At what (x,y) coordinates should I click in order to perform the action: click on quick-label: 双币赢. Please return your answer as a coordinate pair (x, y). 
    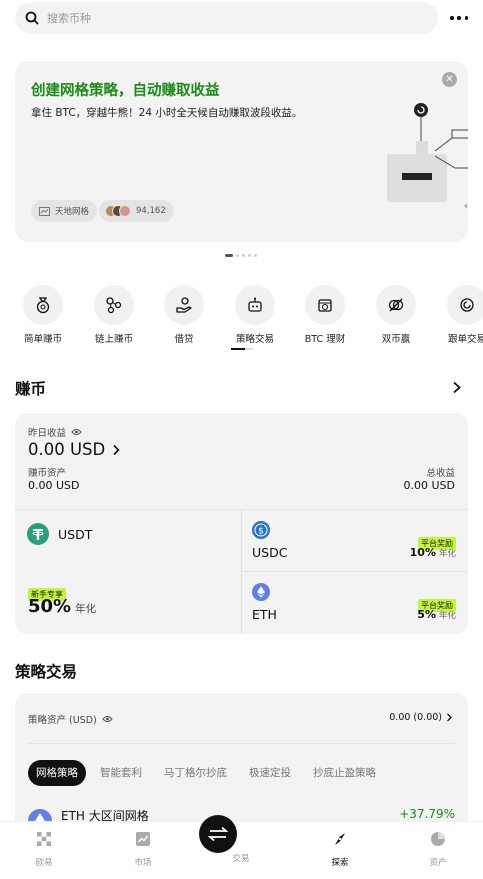
    Looking at the image, I should click on (396, 339).